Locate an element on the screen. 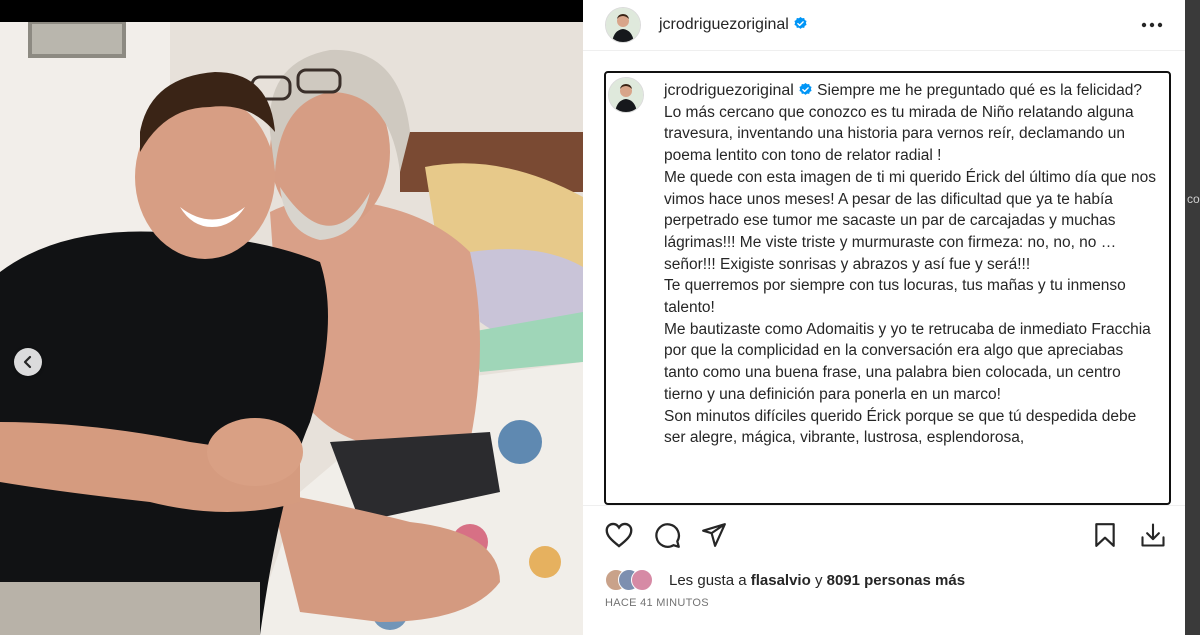 The height and width of the screenshot is (635, 1200). chevron-left-icon is located at coordinates (27, 362).